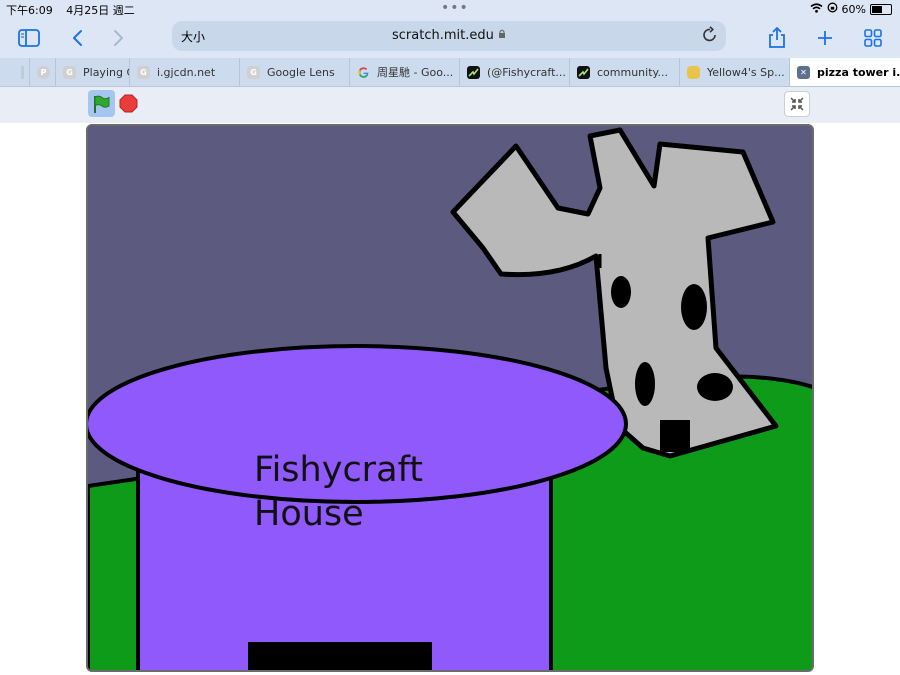  Describe the element at coordinates (455, 8) in the screenshot. I see `multitasking-dots-icon: •••` at that location.